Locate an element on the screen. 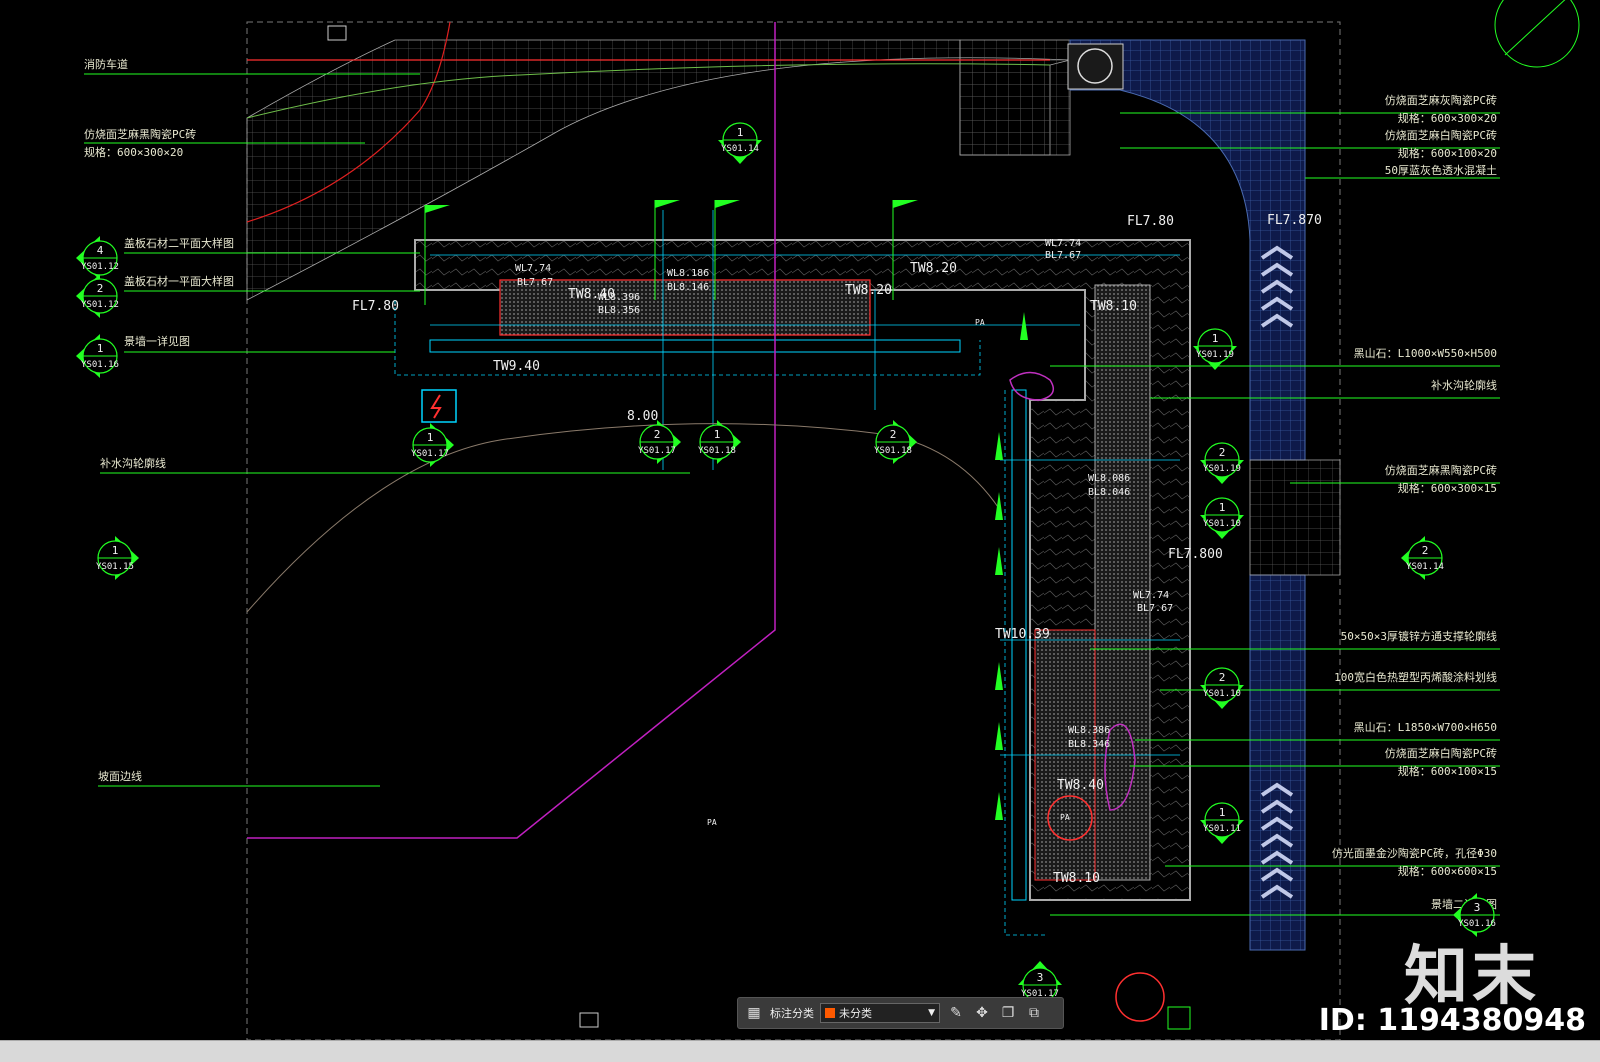  paste-icon: ⧉ is located at coordinates (1034, 1013).